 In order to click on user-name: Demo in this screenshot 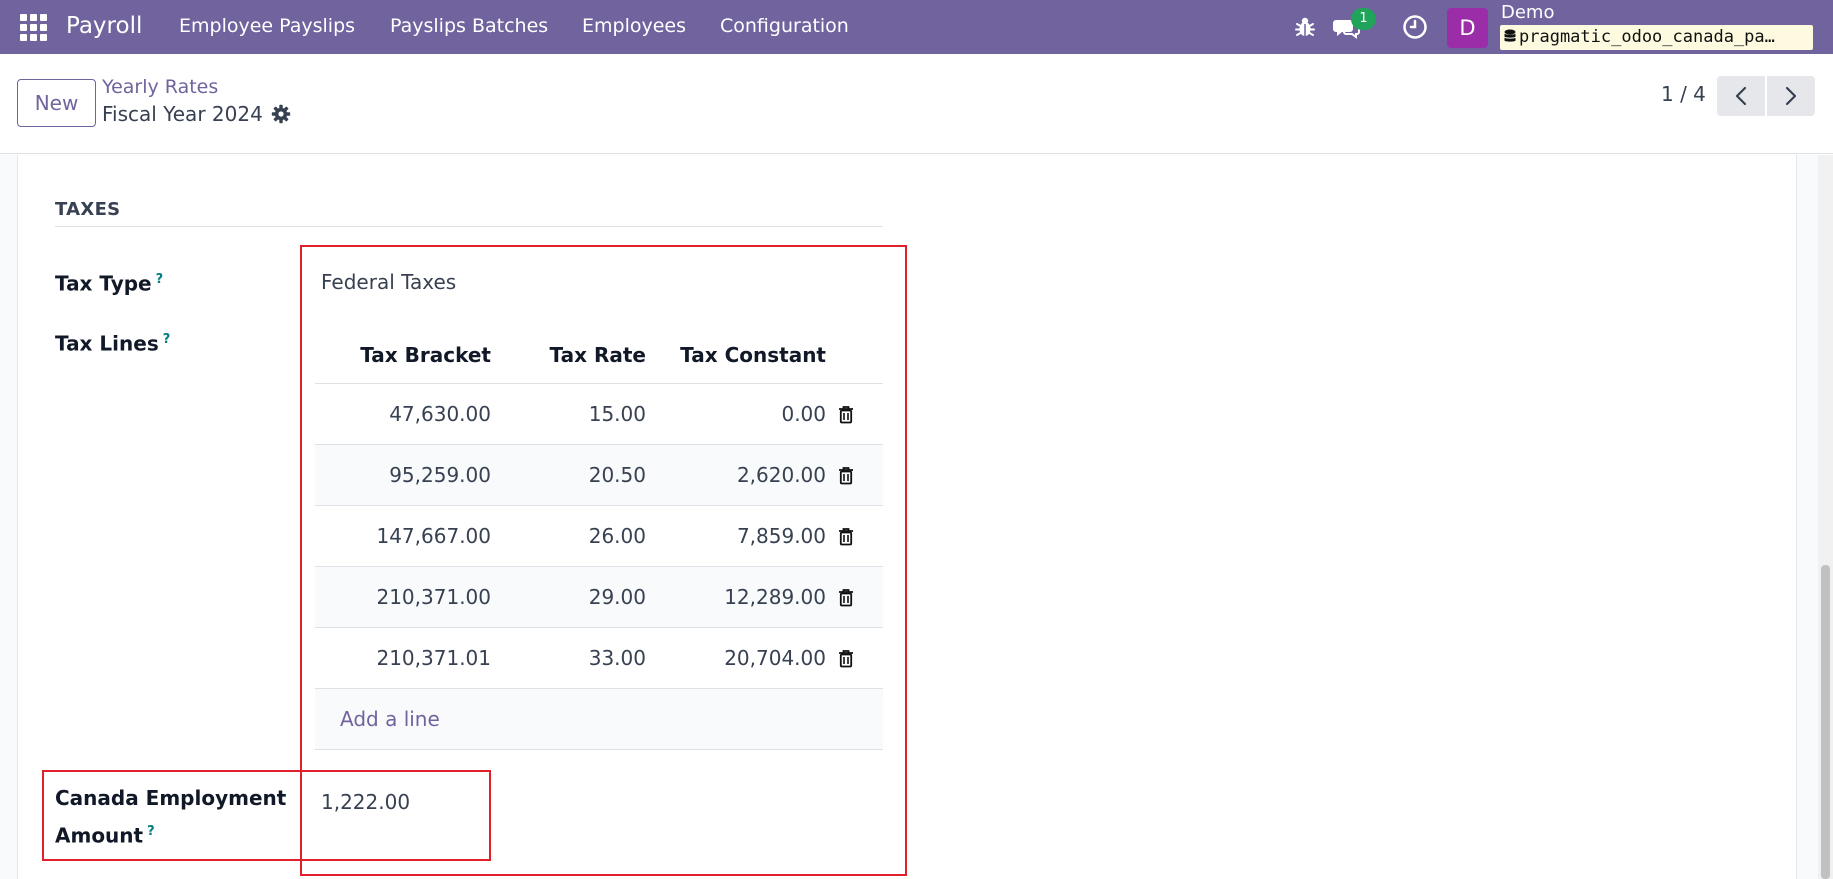, I will do `click(1527, 12)`.